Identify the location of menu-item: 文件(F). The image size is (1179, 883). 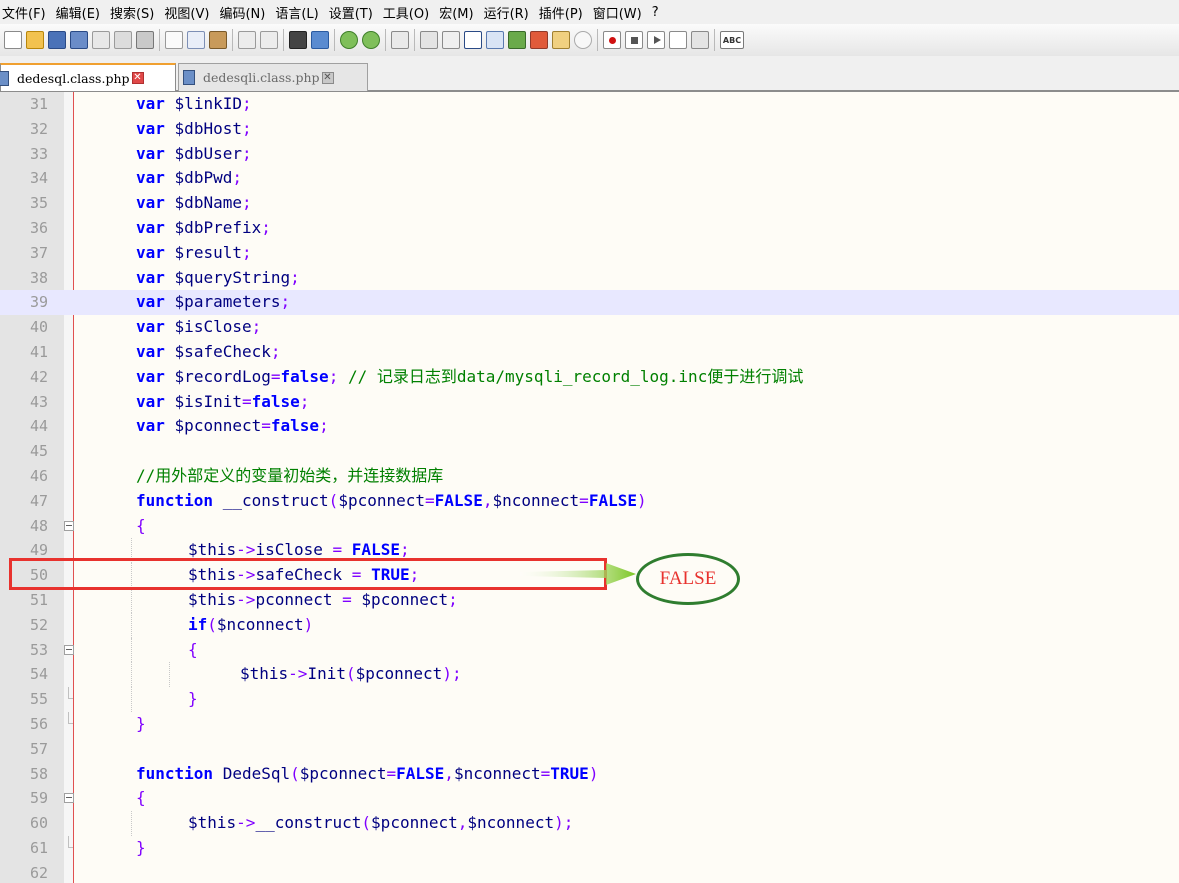
(28, 12).